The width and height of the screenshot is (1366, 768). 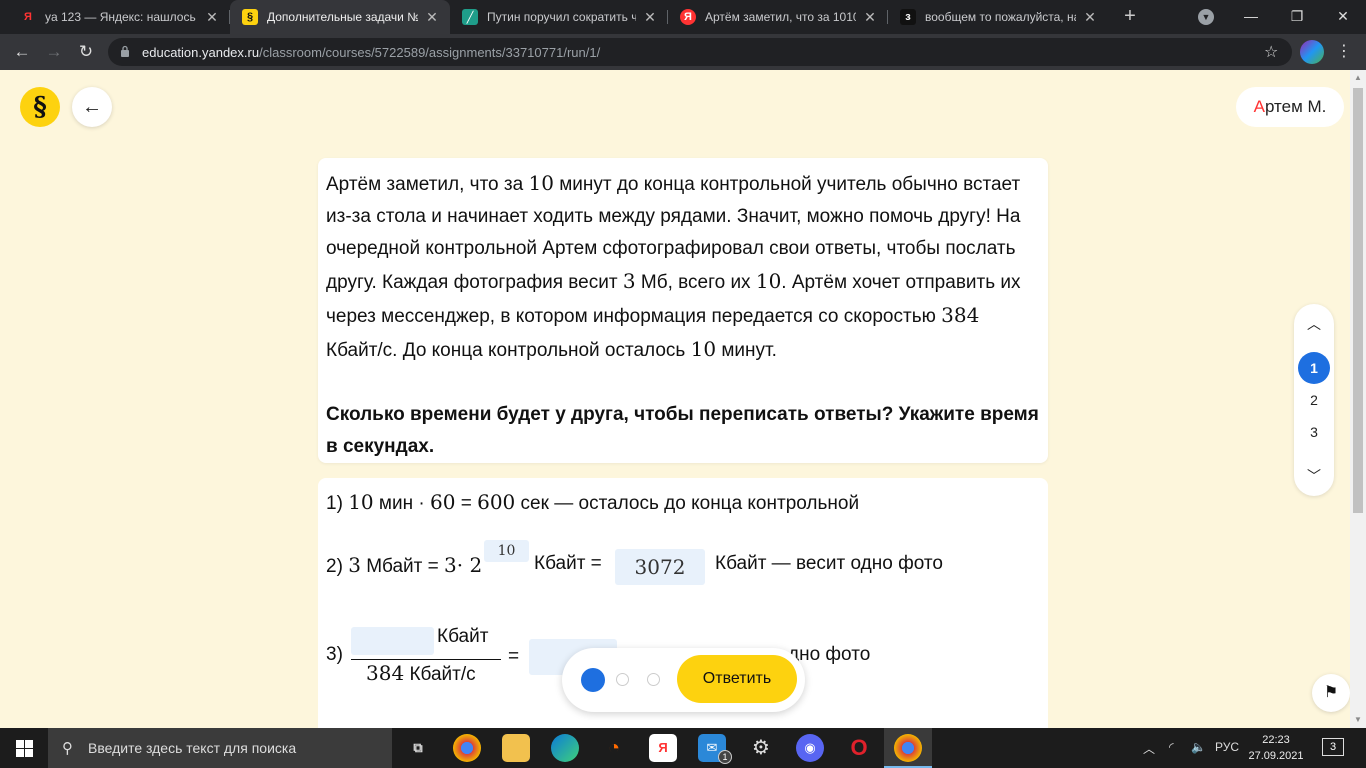 I want to click on settings-gear-icon: ⚙, so click(x=761, y=748).